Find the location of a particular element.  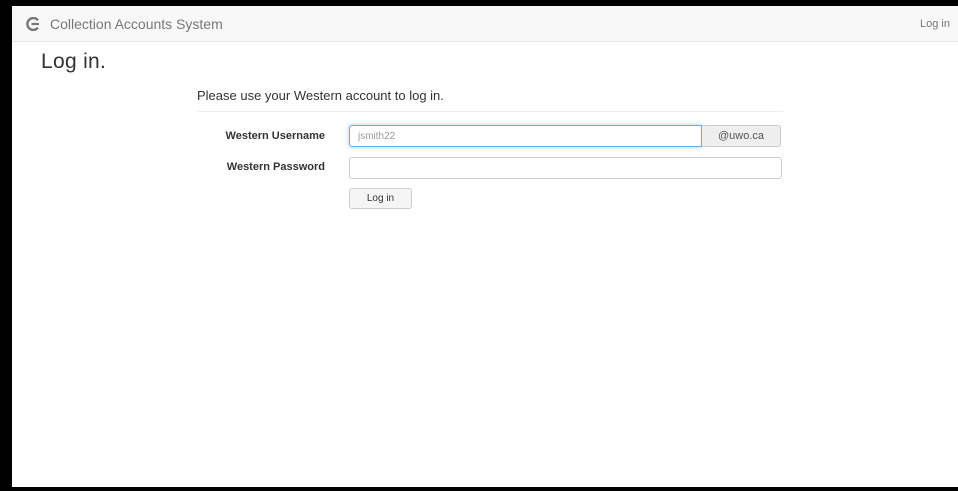

page-title: Log in. is located at coordinates (74, 61).